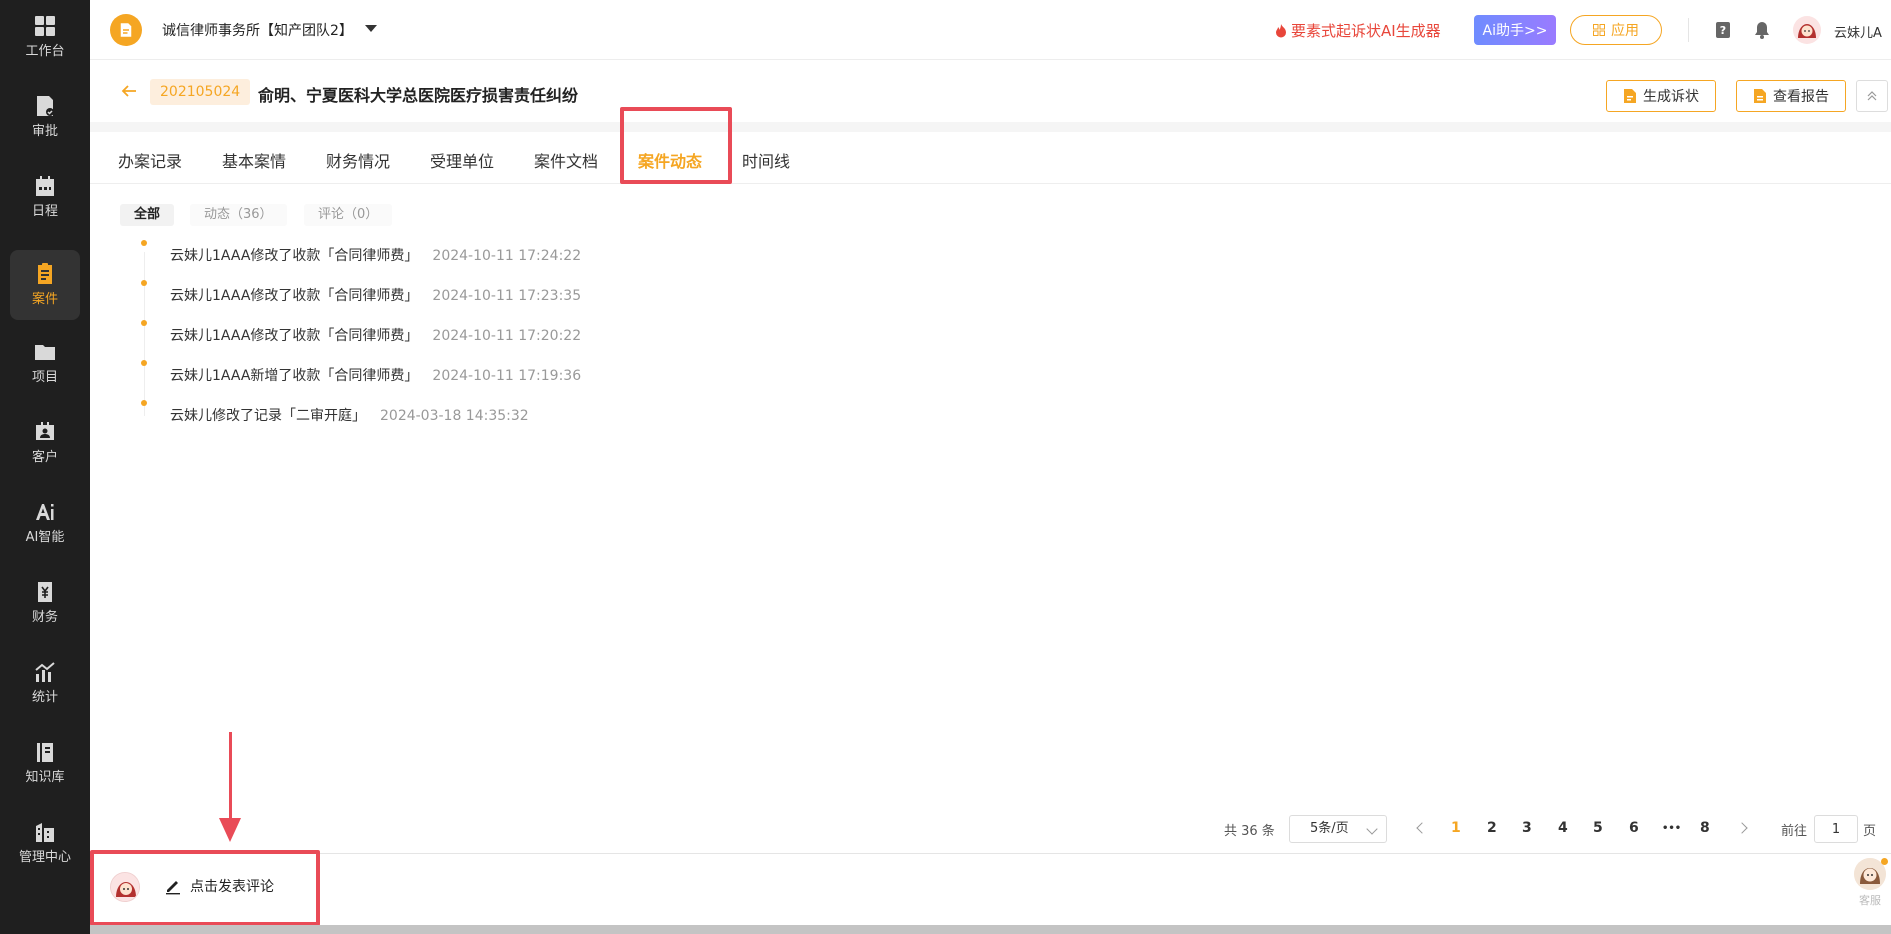  Describe the element at coordinates (1742, 828) in the screenshot. I see `next-page-icon` at that location.